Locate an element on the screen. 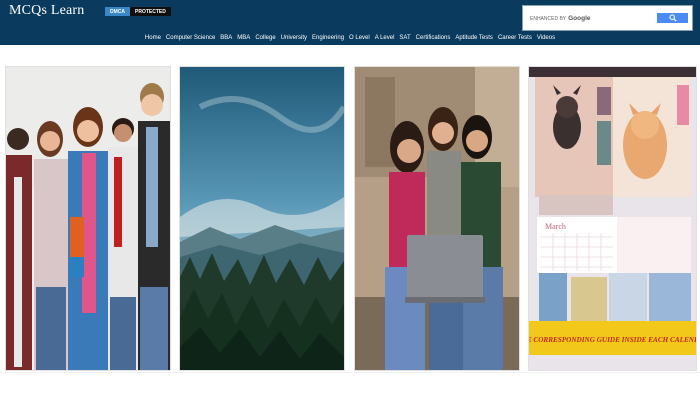 The width and height of the screenshot is (700, 400). search-button is located at coordinates (672, 18).